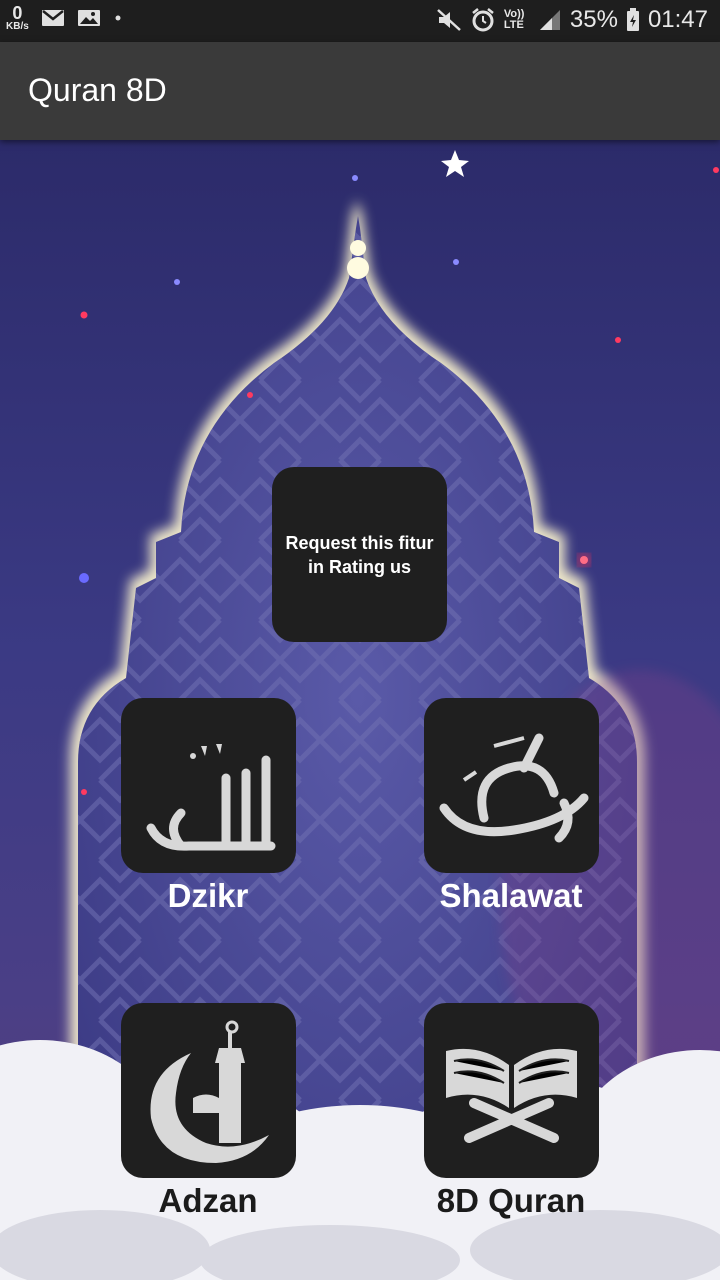 The image size is (720, 1280). I want to click on network-speed: 0 KB/s, so click(17, 18).